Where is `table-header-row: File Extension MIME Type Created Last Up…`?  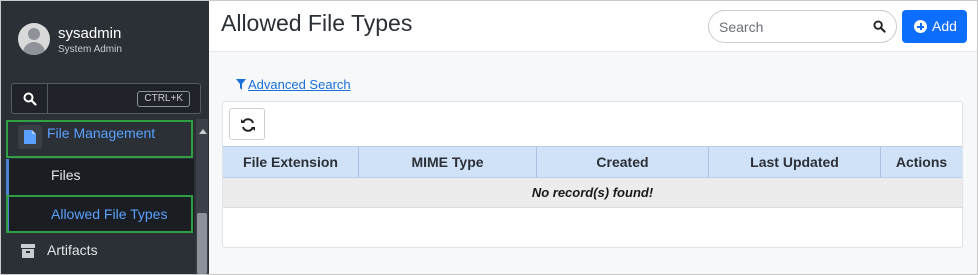
table-header-row: File Extension MIME Type Created Last Up… is located at coordinates (592, 162).